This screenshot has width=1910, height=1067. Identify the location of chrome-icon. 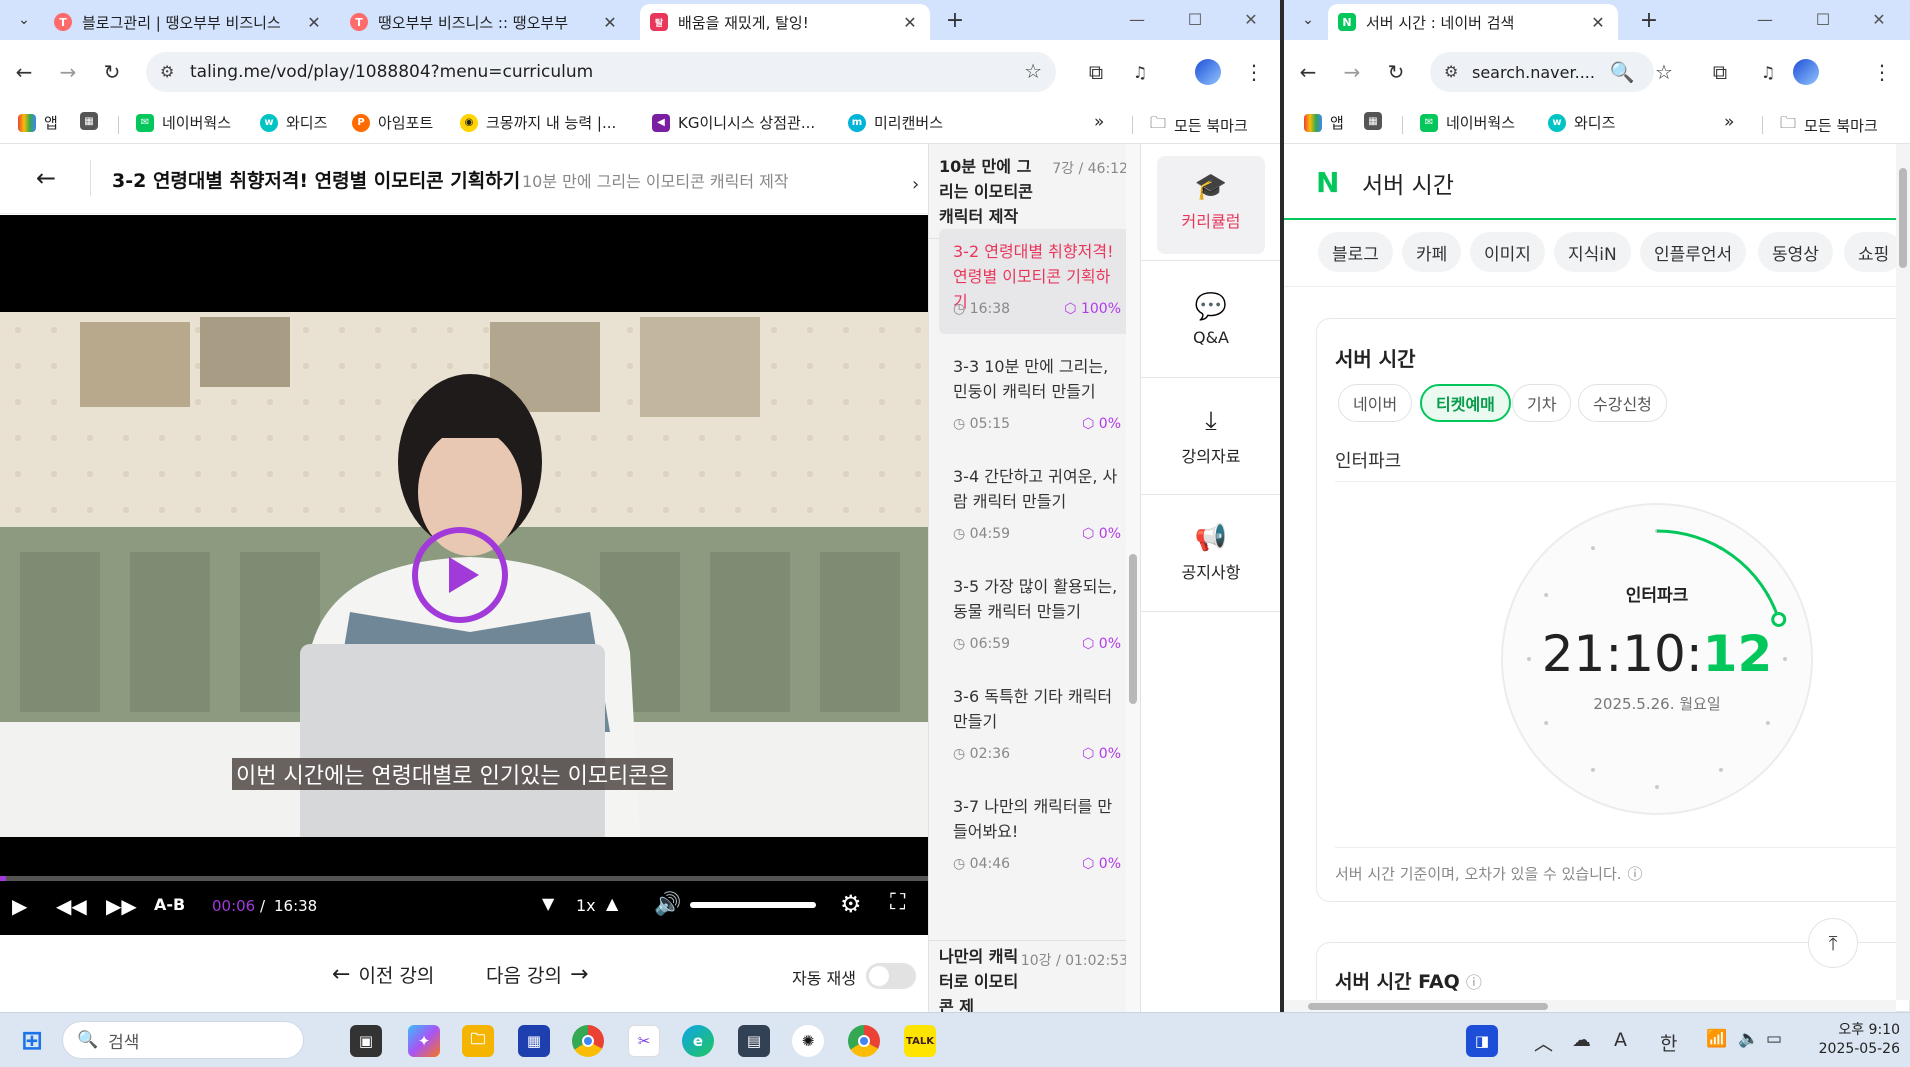
(588, 1041).